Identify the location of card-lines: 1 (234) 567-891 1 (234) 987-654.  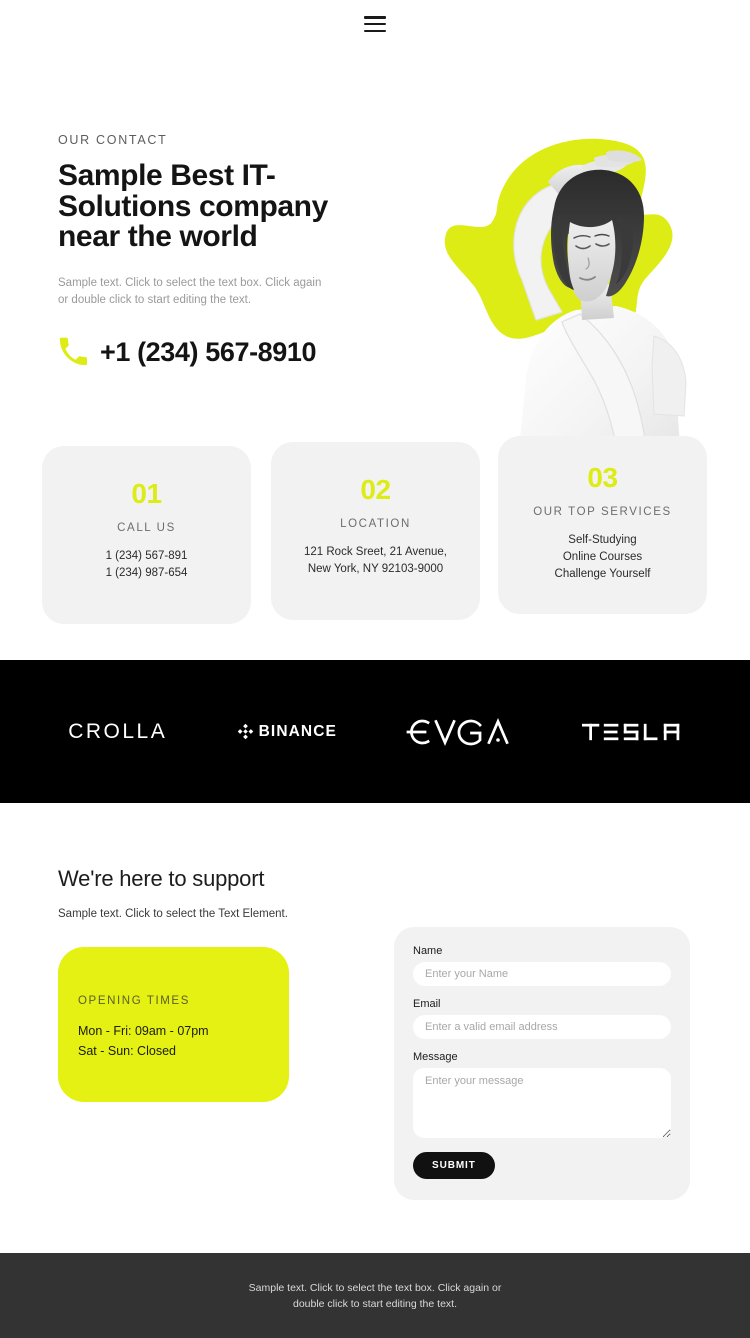
(146, 565).